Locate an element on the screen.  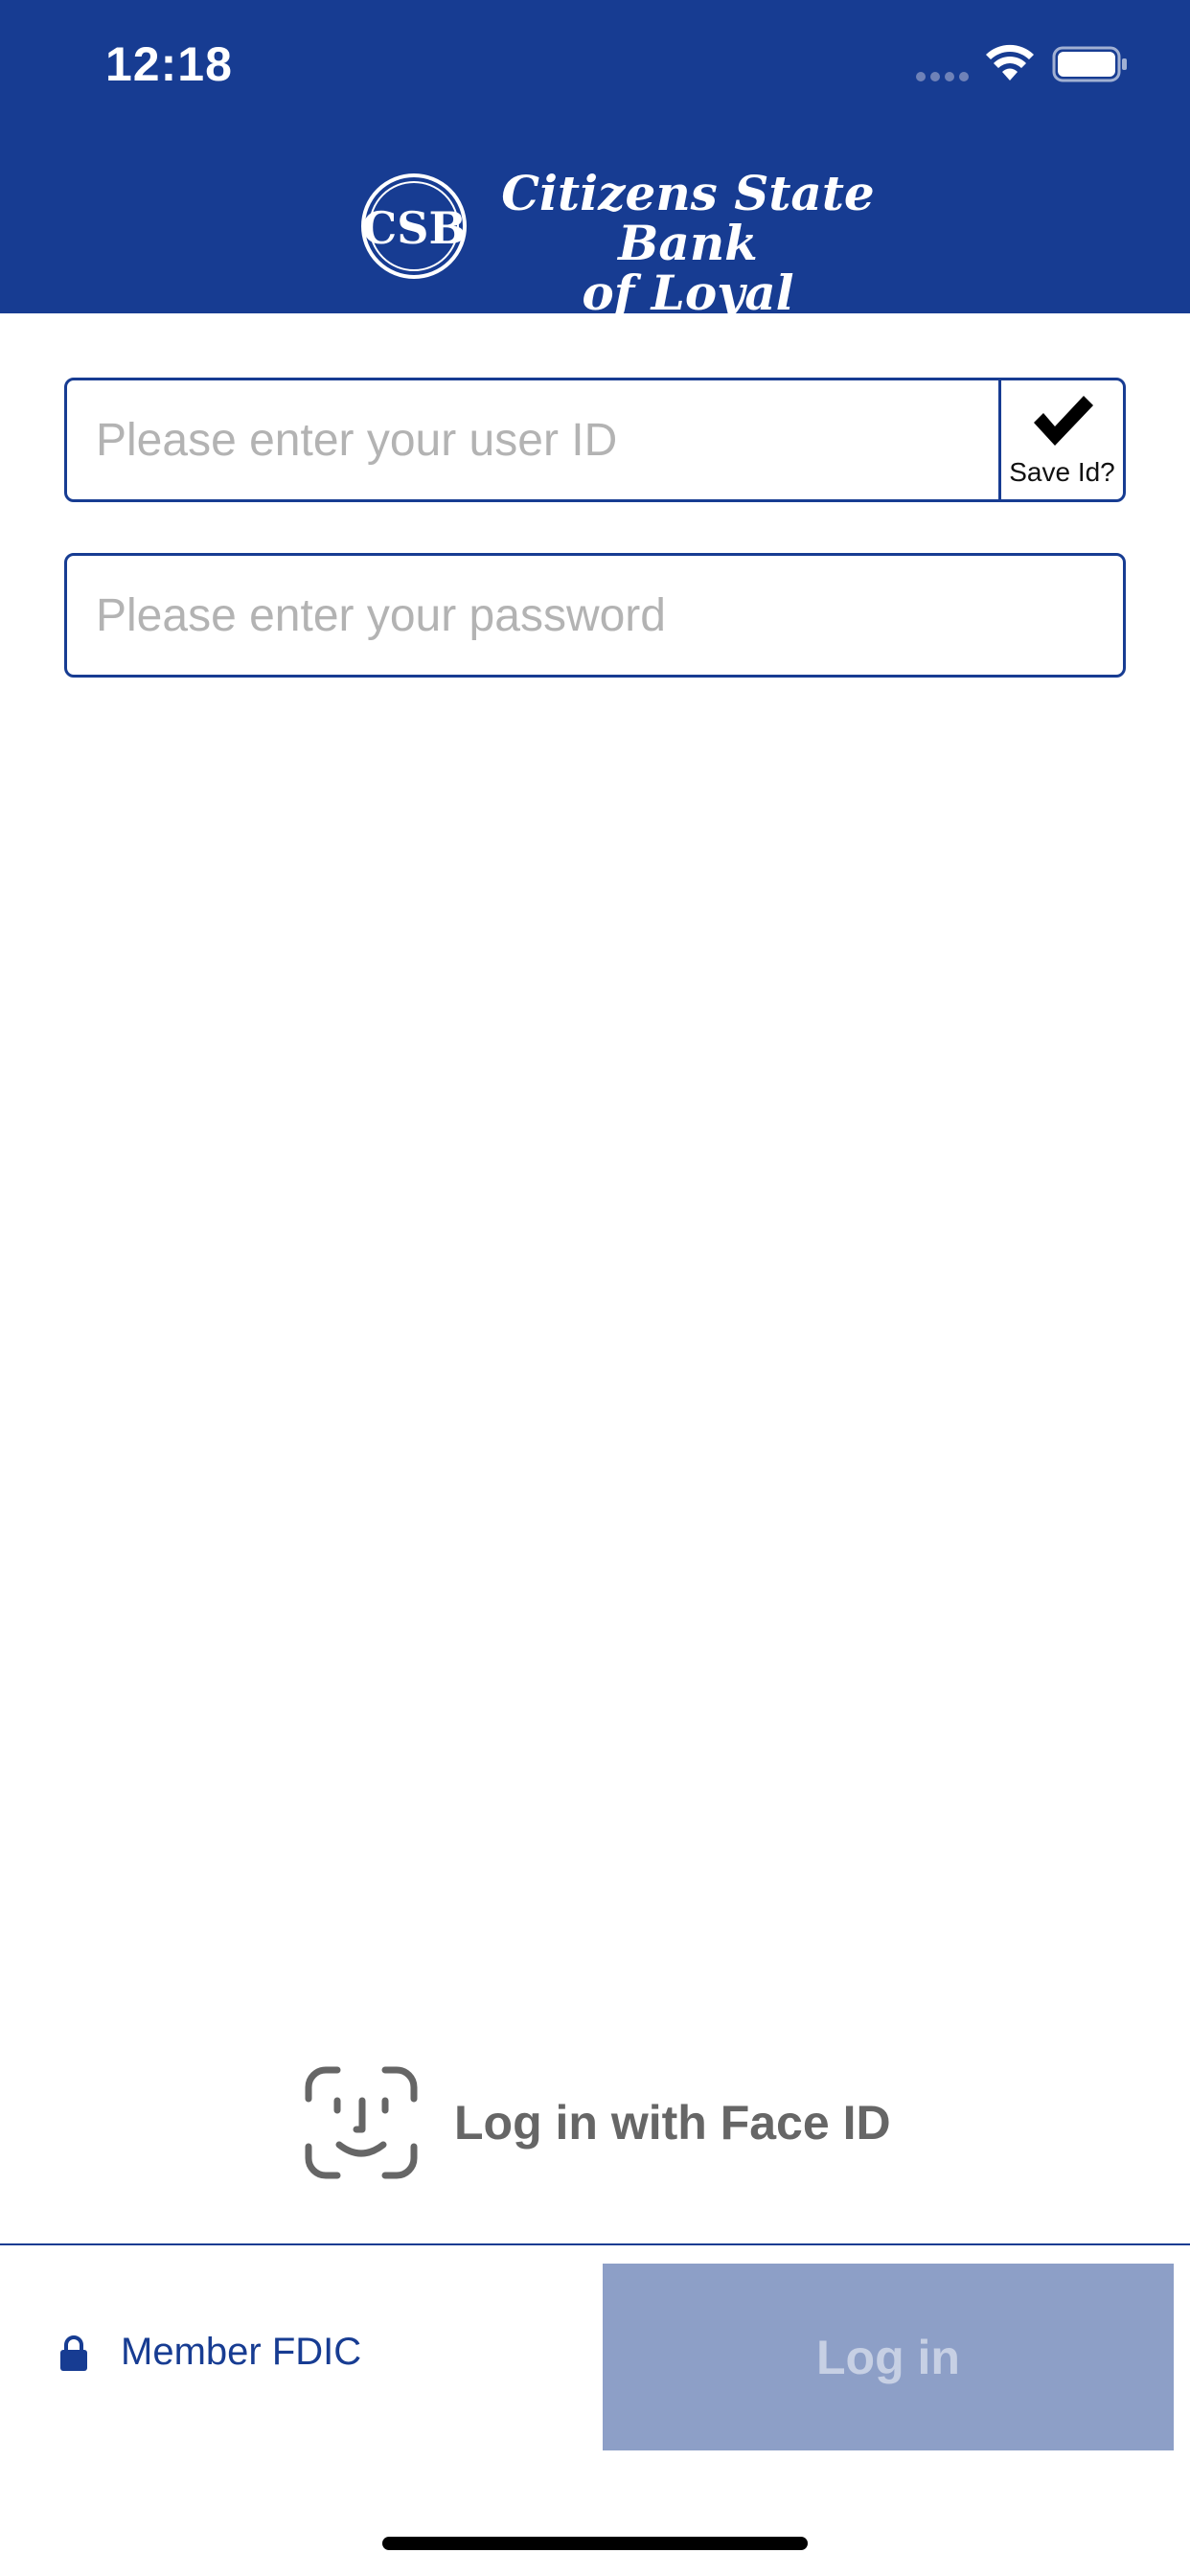
battery-icon is located at coordinates (1090, 64).